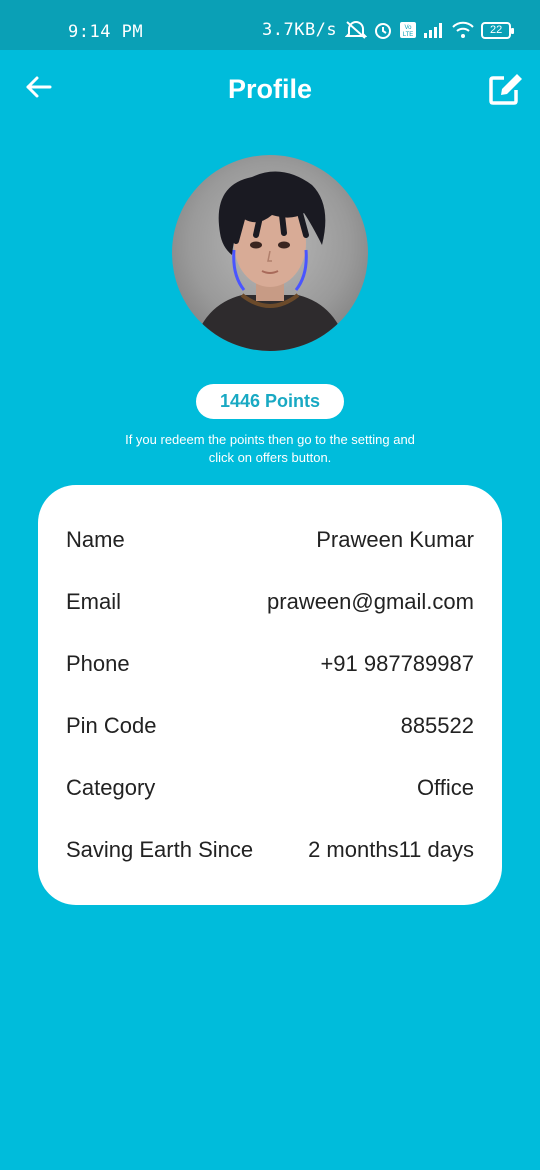  I want to click on edit-icon, so click(505, 89).